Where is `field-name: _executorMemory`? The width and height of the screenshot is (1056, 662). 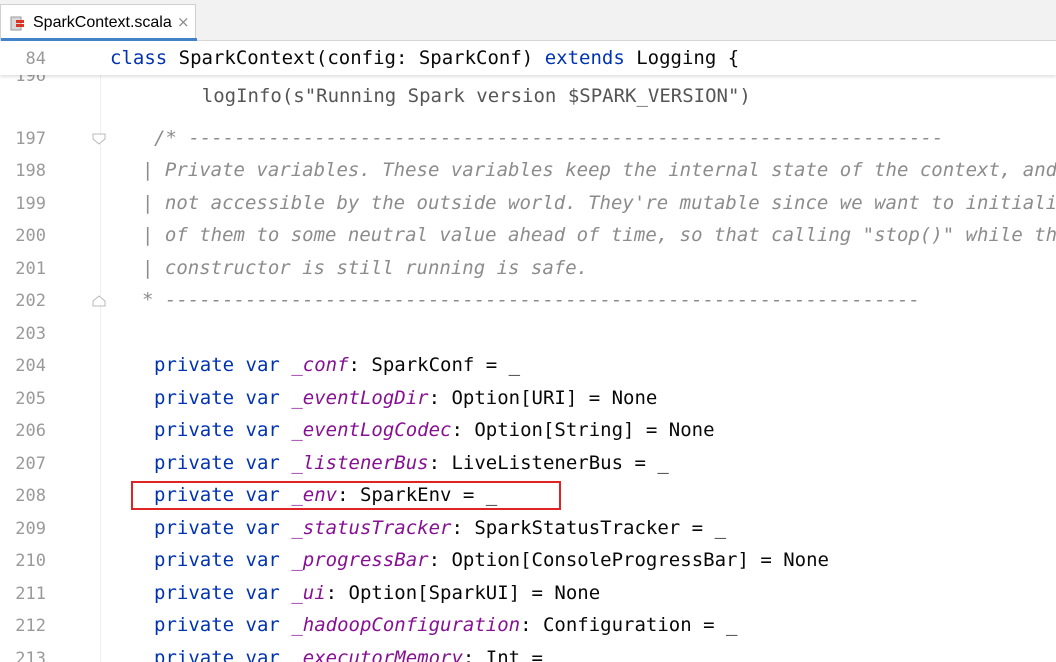 field-name: _executorMemory is located at coordinates (377, 654).